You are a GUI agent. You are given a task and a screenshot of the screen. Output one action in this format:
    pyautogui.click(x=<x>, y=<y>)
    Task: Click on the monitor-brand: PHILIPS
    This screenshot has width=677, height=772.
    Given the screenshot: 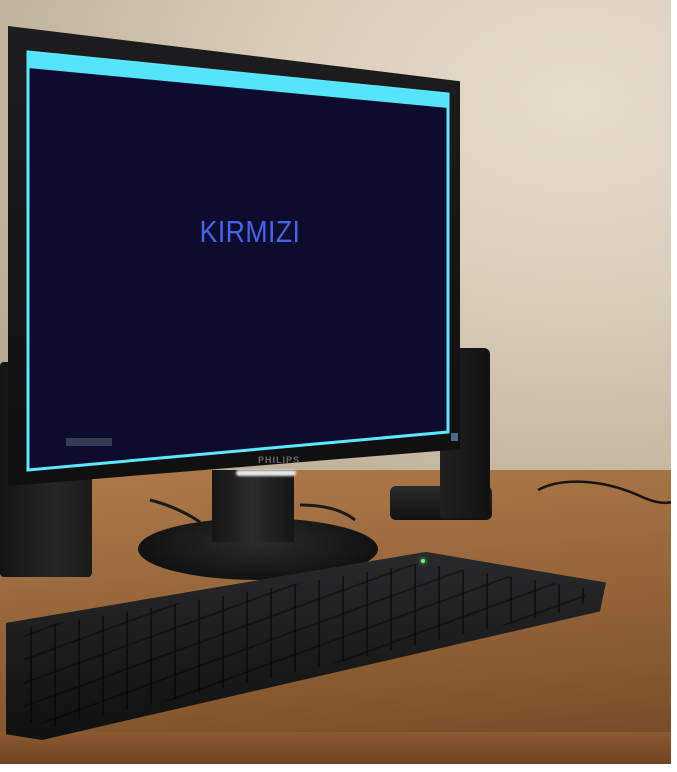 What is the action you would take?
    pyautogui.click(x=279, y=460)
    